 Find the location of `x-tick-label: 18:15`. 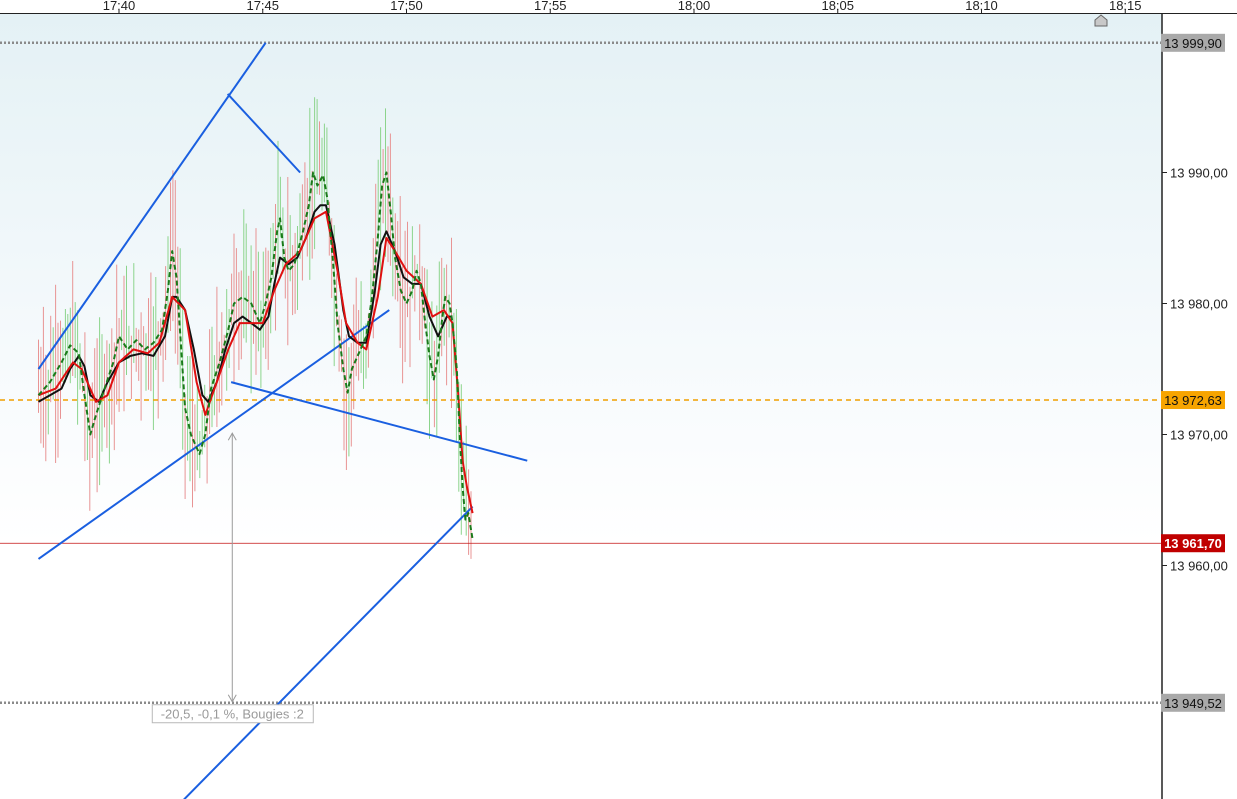

x-tick-label: 18:15 is located at coordinates (1125, 6).